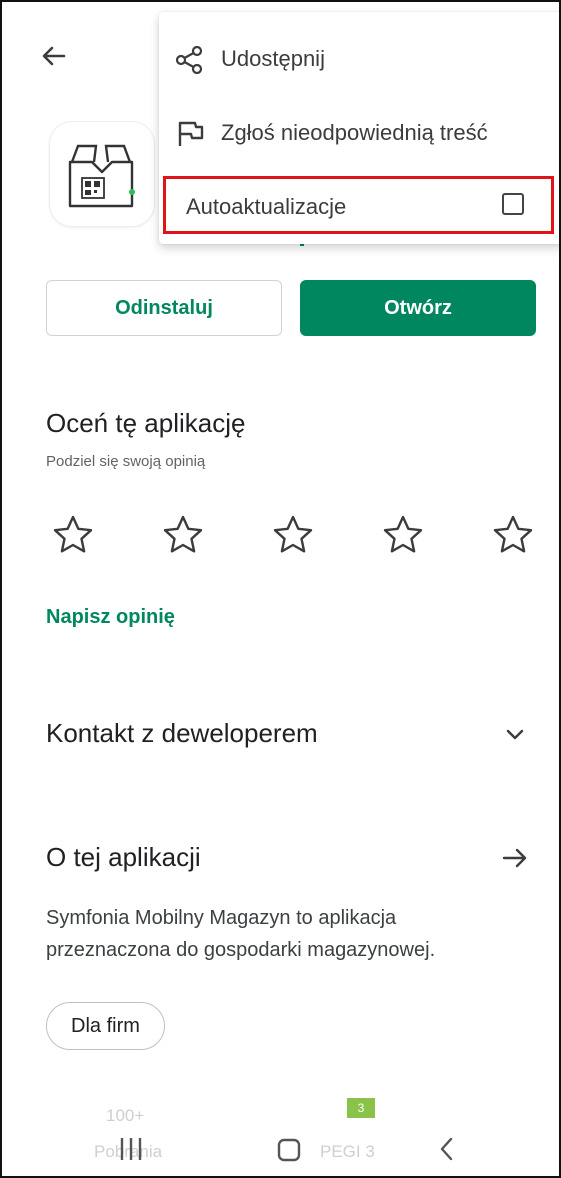  I want to click on app-icon, so click(102, 174).